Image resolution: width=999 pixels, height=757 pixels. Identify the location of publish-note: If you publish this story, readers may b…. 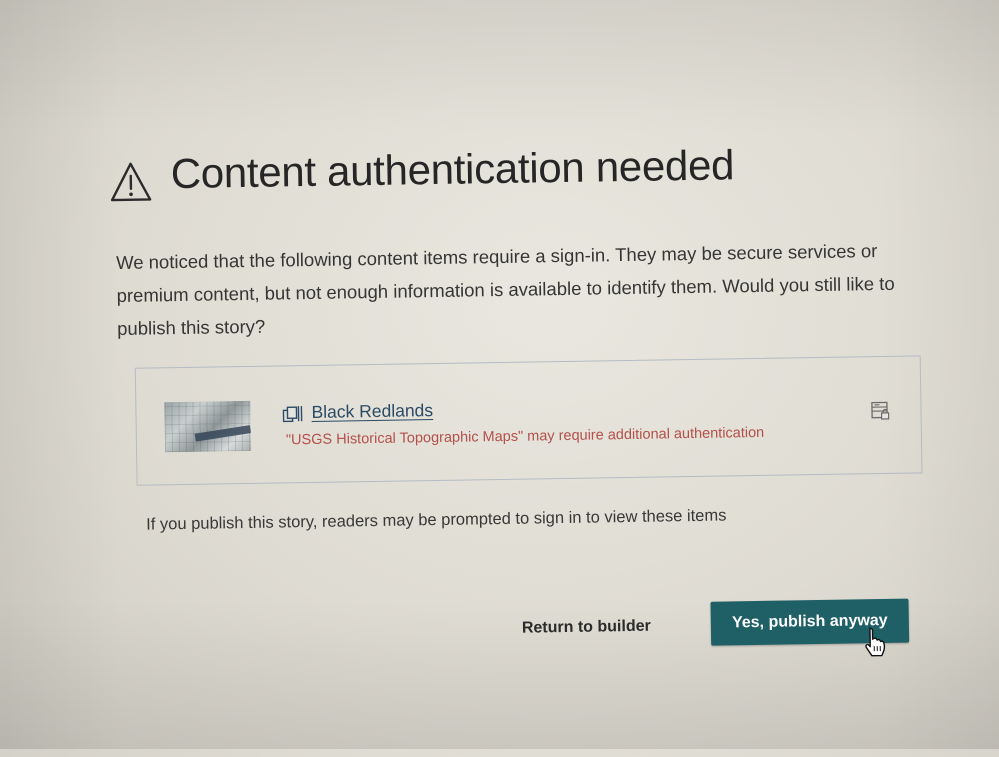
(436, 520).